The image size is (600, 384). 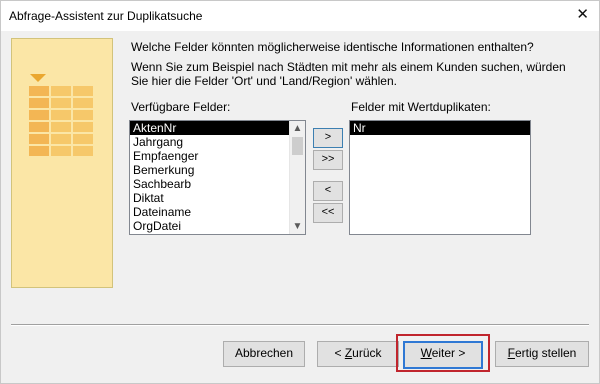 I want to click on list-item: Empfaenger, so click(x=217, y=156).